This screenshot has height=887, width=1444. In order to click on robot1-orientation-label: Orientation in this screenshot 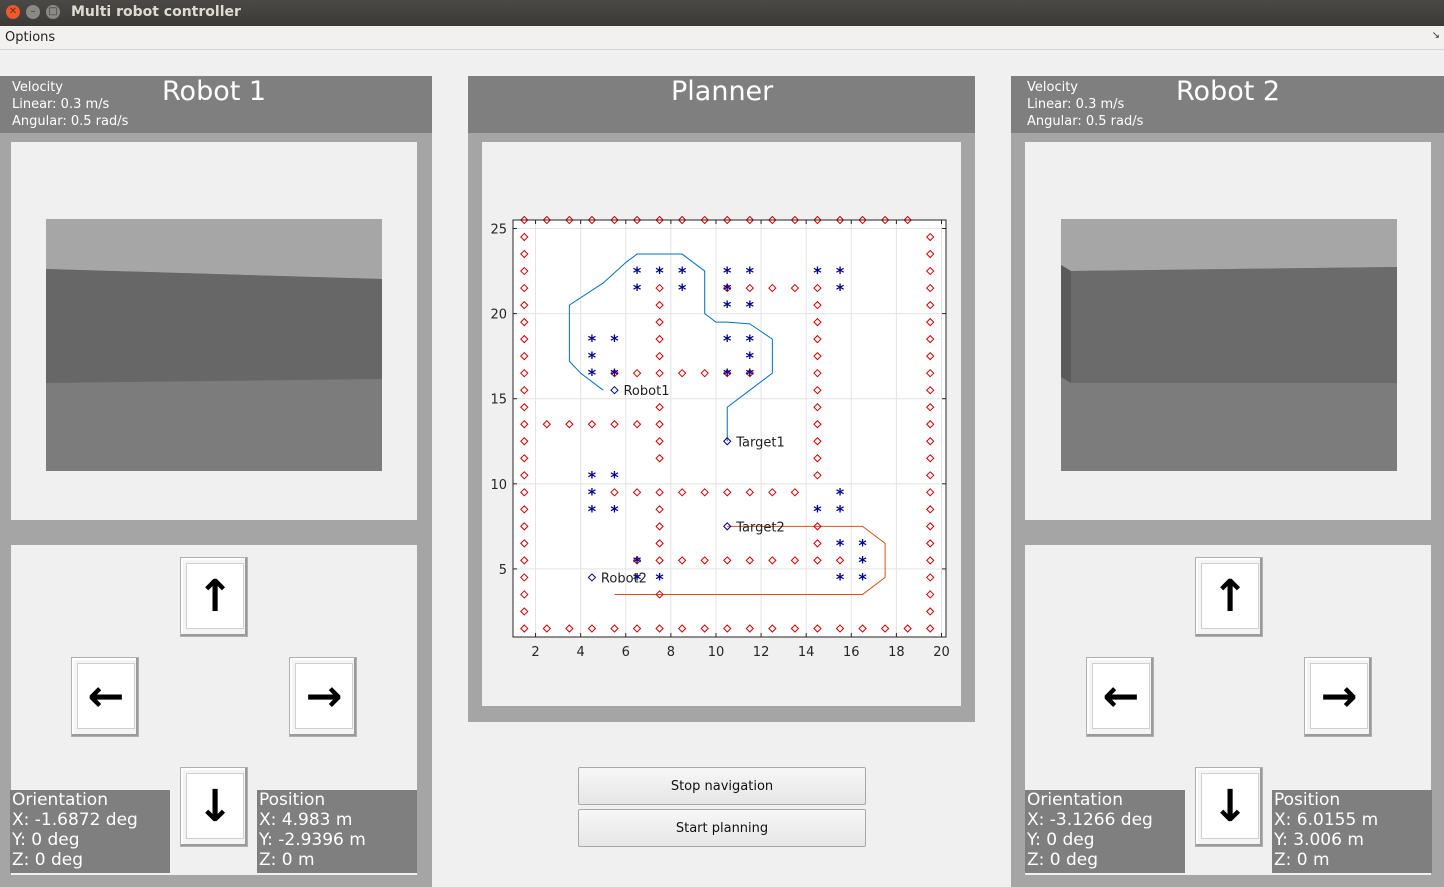, I will do `click(60, 800)`.